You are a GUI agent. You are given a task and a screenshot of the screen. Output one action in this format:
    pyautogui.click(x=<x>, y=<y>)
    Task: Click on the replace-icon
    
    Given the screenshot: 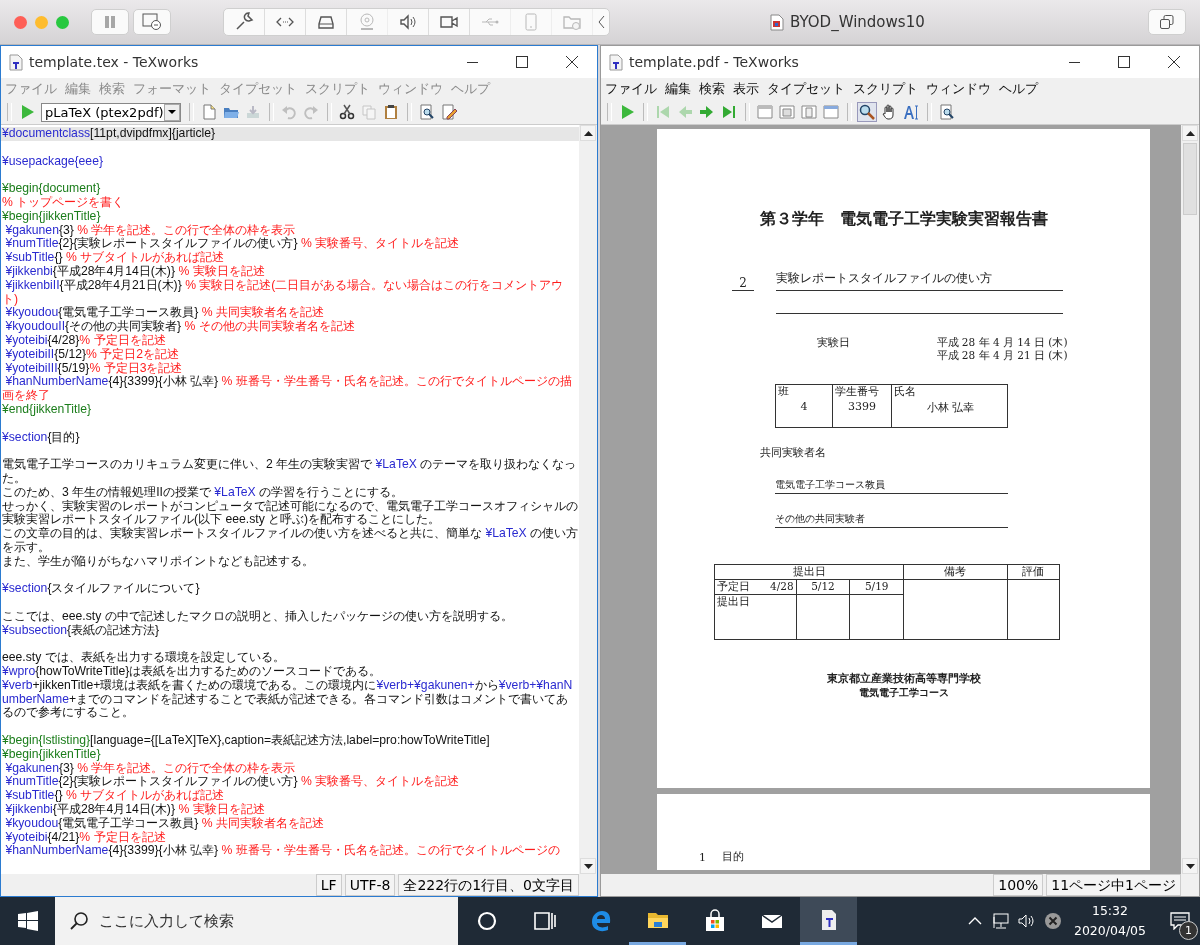 What is the action you would take?
    pyautogui.click(x=449, y=112)
    